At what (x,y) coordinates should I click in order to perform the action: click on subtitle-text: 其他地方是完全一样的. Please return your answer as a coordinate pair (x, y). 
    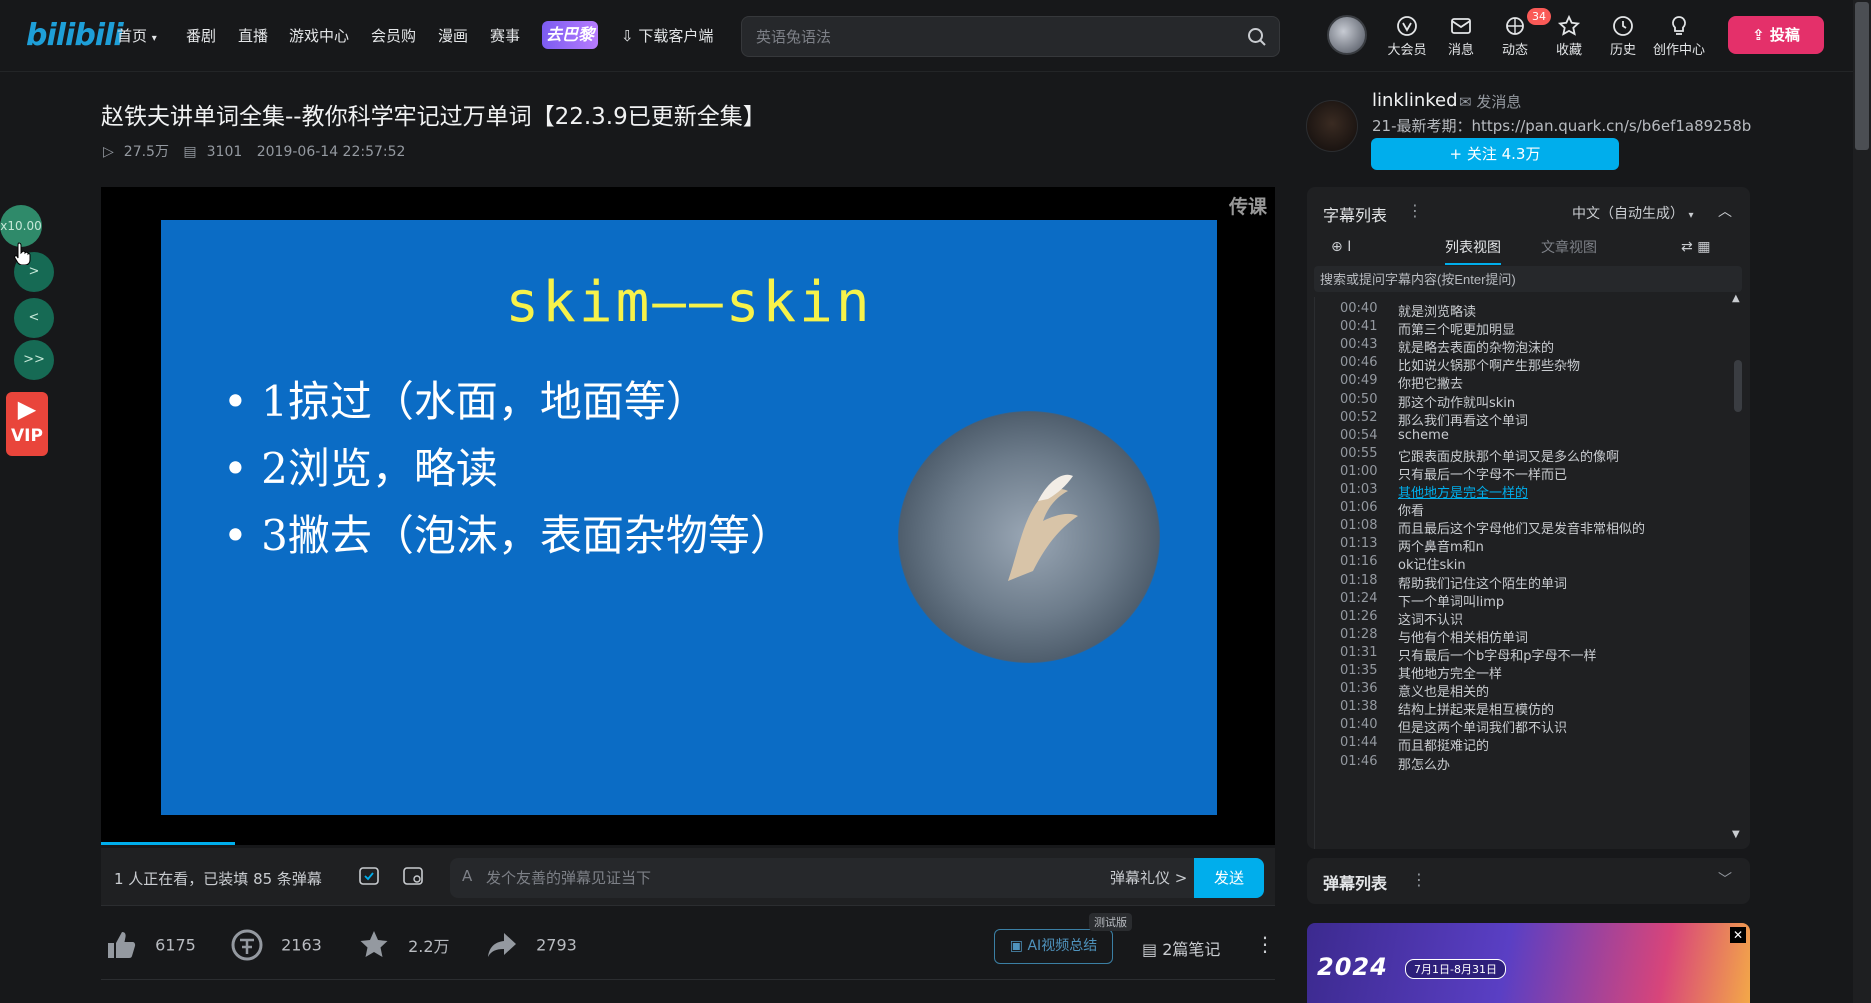
    Looking at the image, I should click on (1463, 493).